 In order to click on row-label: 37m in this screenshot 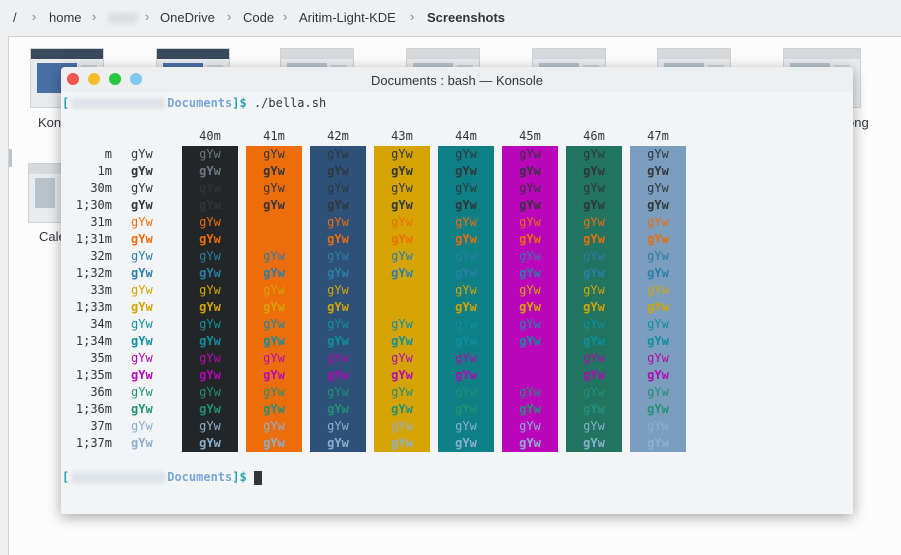, I will do `click(101, 426)`.